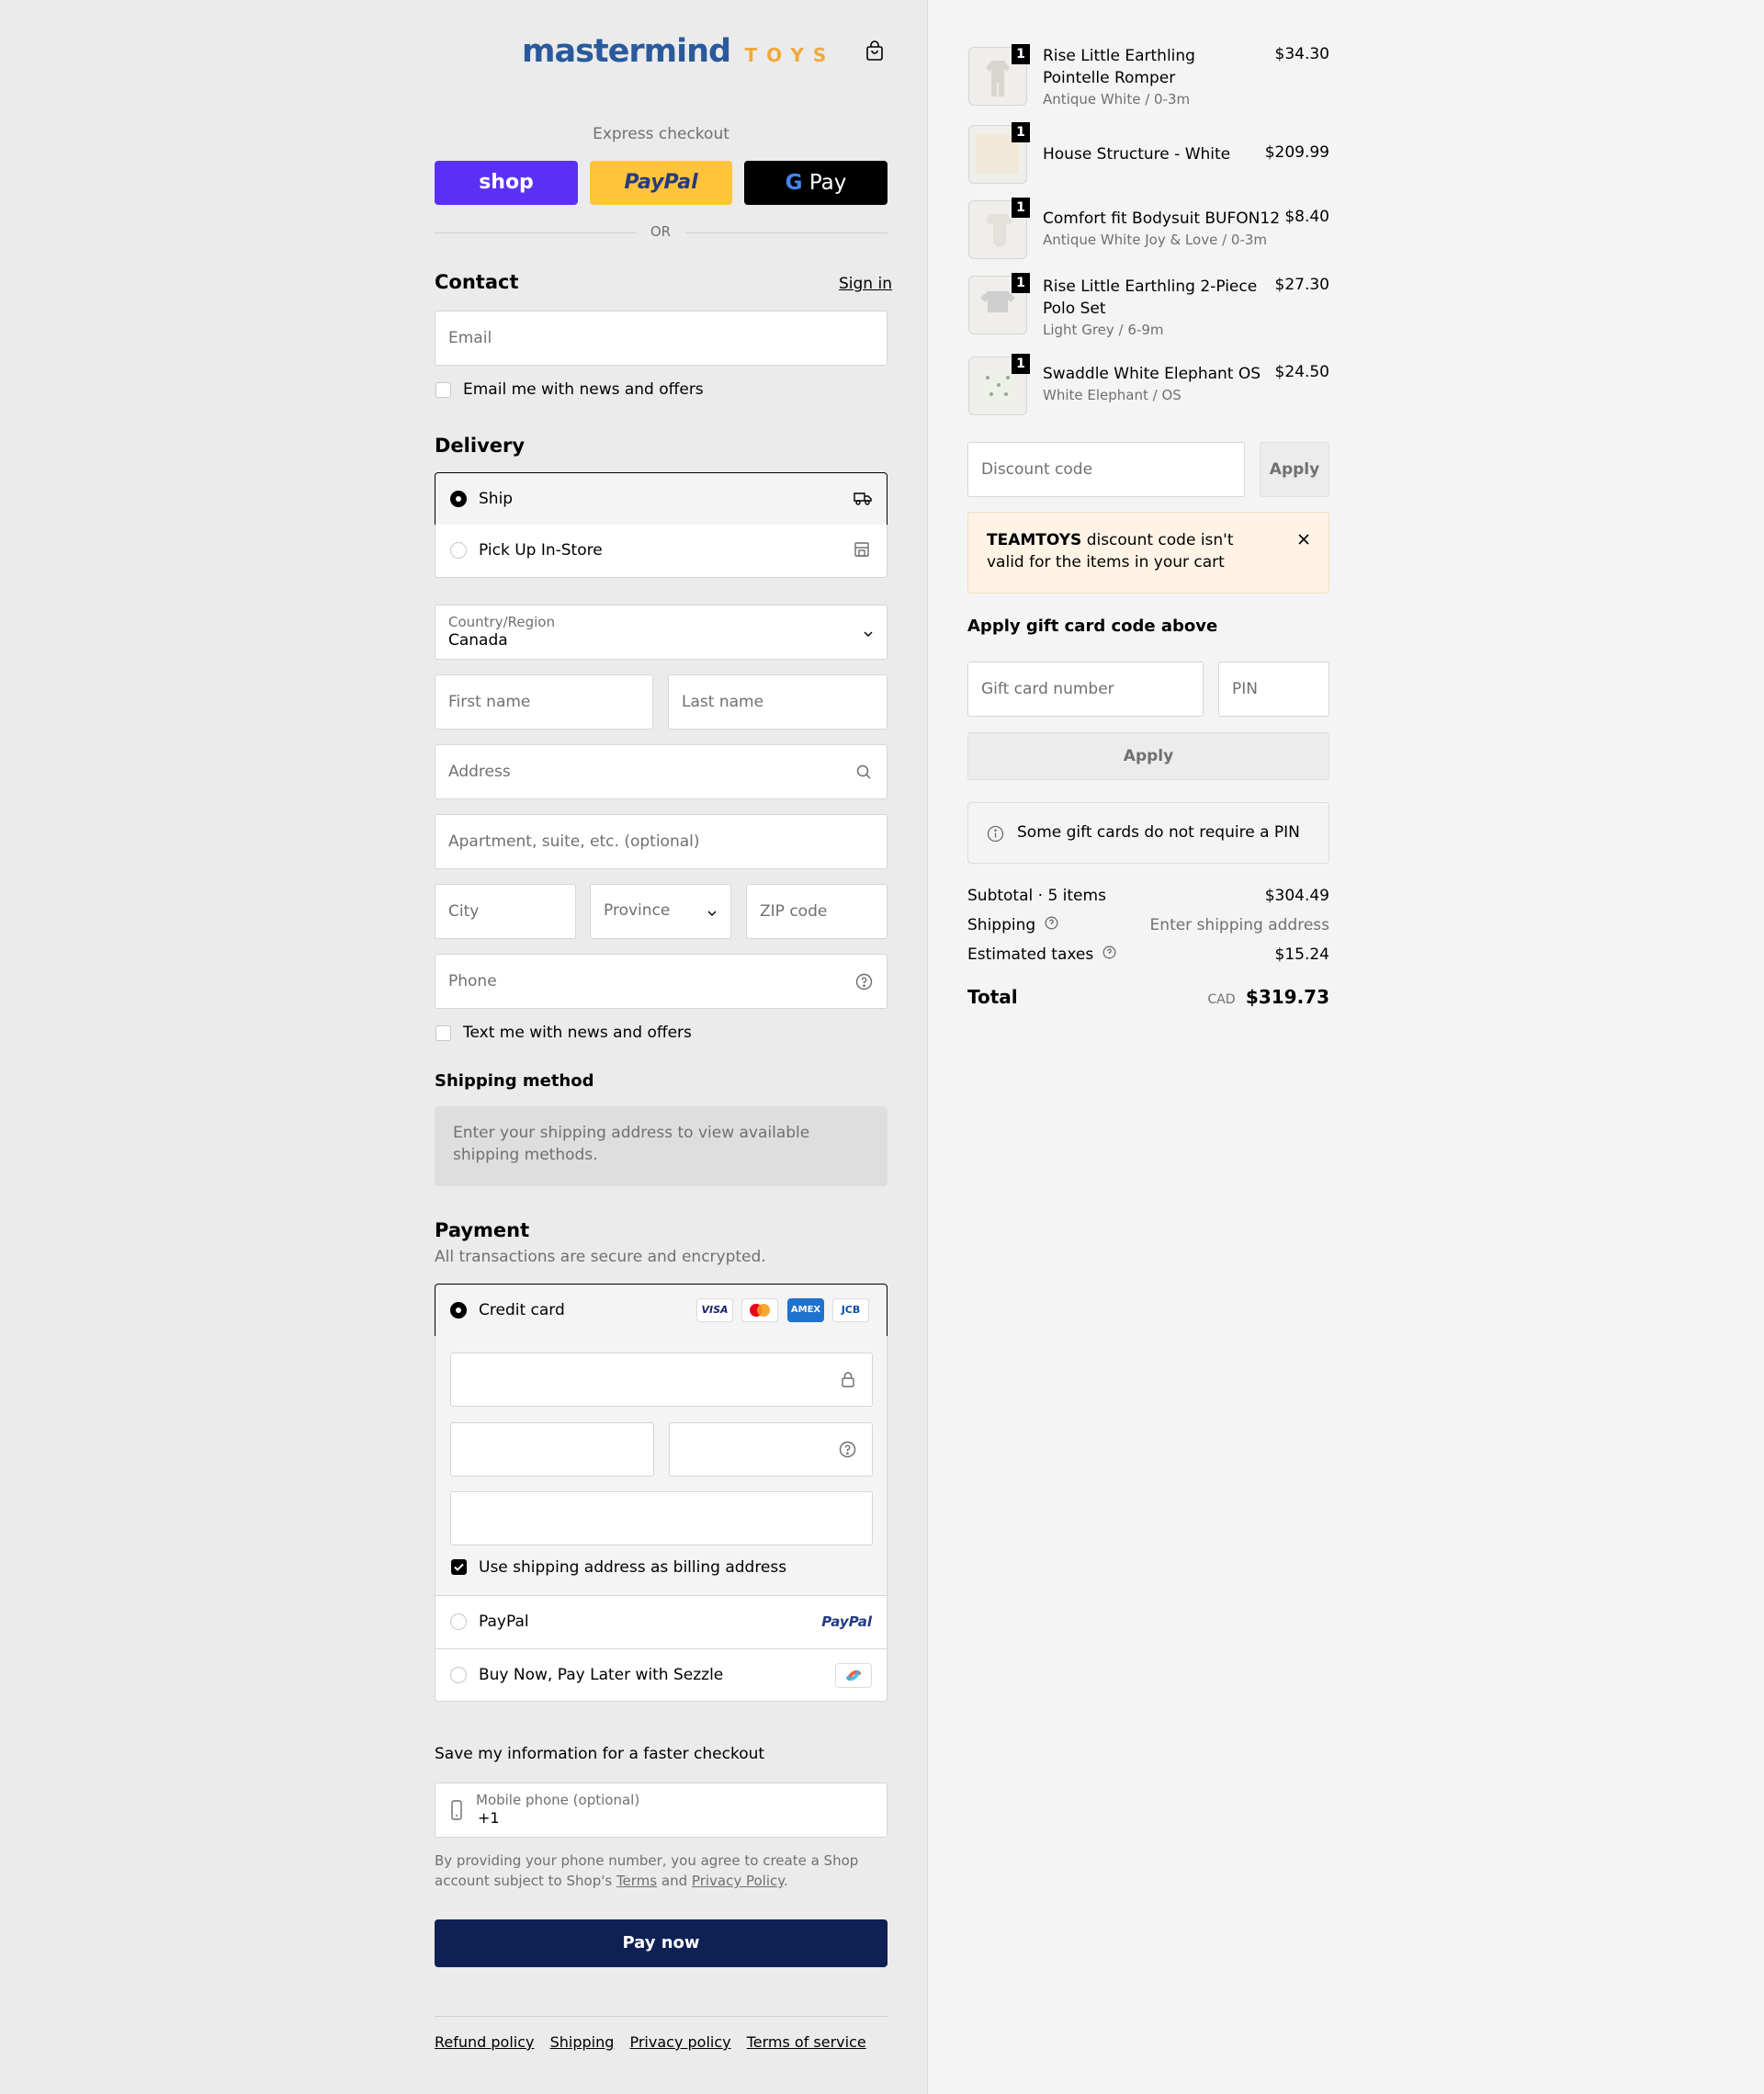 Image resolution: width=1764 pixels, height=2094 pixels. What do you see at coordinates (443, 390) in the screenshot?
I see `email-newsletter-checkbox` at bounding box center [443, 390].